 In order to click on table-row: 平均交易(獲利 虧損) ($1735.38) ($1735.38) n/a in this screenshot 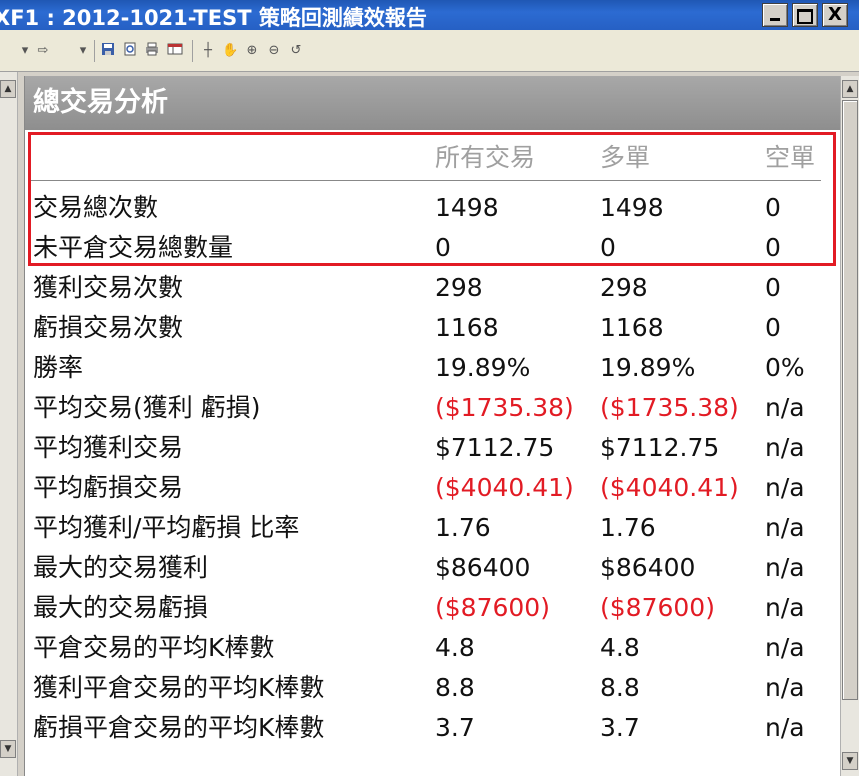, I will do `click(433, 408)`.